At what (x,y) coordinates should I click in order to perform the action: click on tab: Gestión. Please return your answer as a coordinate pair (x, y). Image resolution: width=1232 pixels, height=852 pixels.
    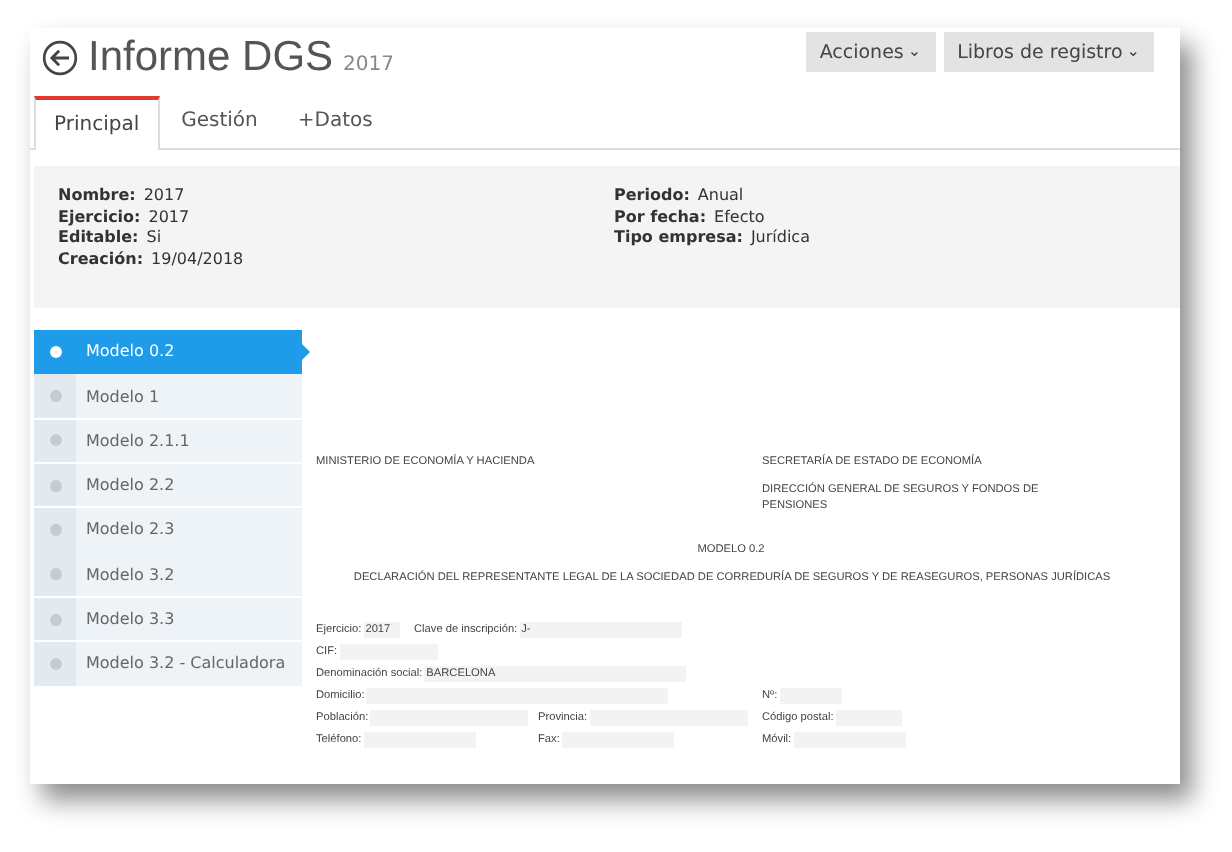
    Looking at the image, I should click on (219, 122).